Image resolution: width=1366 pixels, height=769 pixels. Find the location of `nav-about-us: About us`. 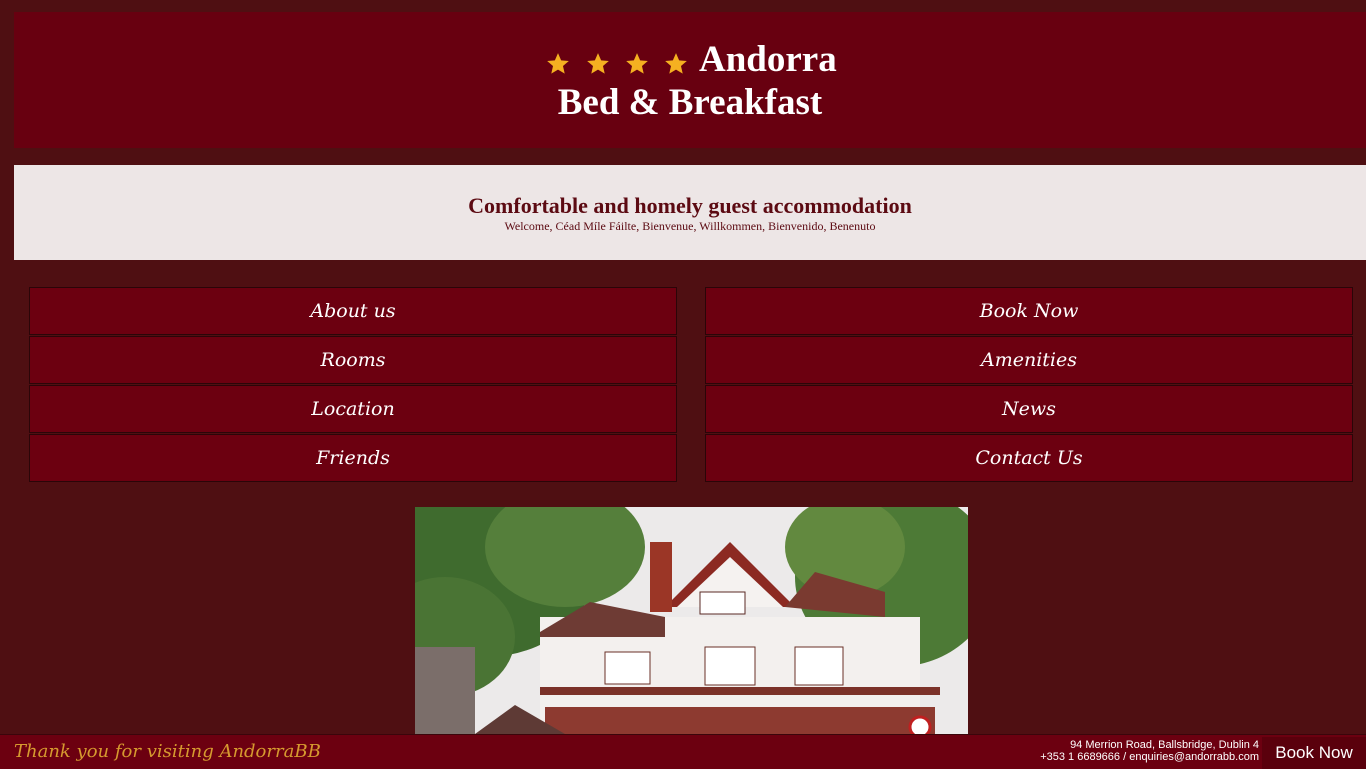

nav-about-us: About us is located at coordinates (353, 311).